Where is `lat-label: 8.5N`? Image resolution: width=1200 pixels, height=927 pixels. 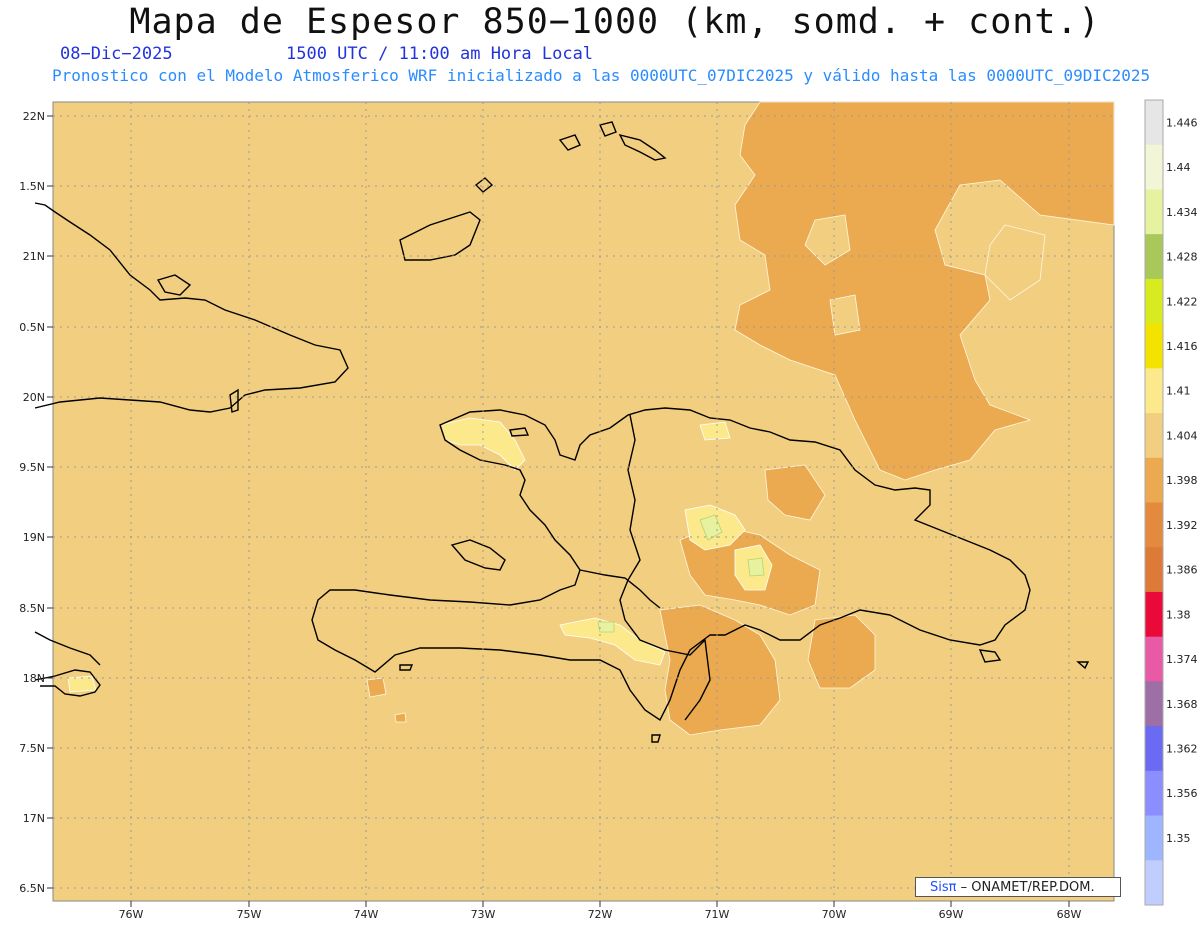
lat-label: 8.5N is located at coordinates (32, 608).